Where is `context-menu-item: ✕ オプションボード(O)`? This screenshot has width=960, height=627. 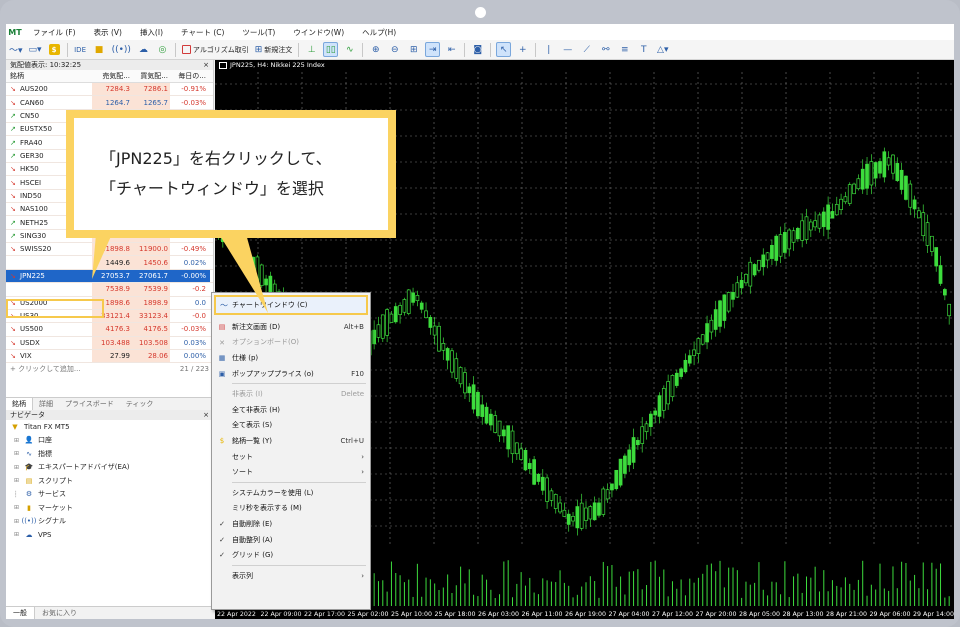
context-menu-item: ✕ オプションボード(O) is located at coordinates (291, 343).